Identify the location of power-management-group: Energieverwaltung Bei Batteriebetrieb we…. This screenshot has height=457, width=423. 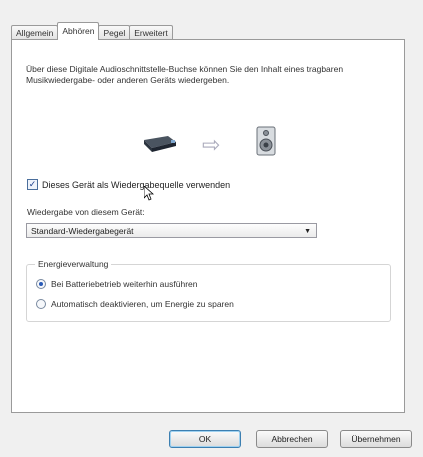
(208, 290).